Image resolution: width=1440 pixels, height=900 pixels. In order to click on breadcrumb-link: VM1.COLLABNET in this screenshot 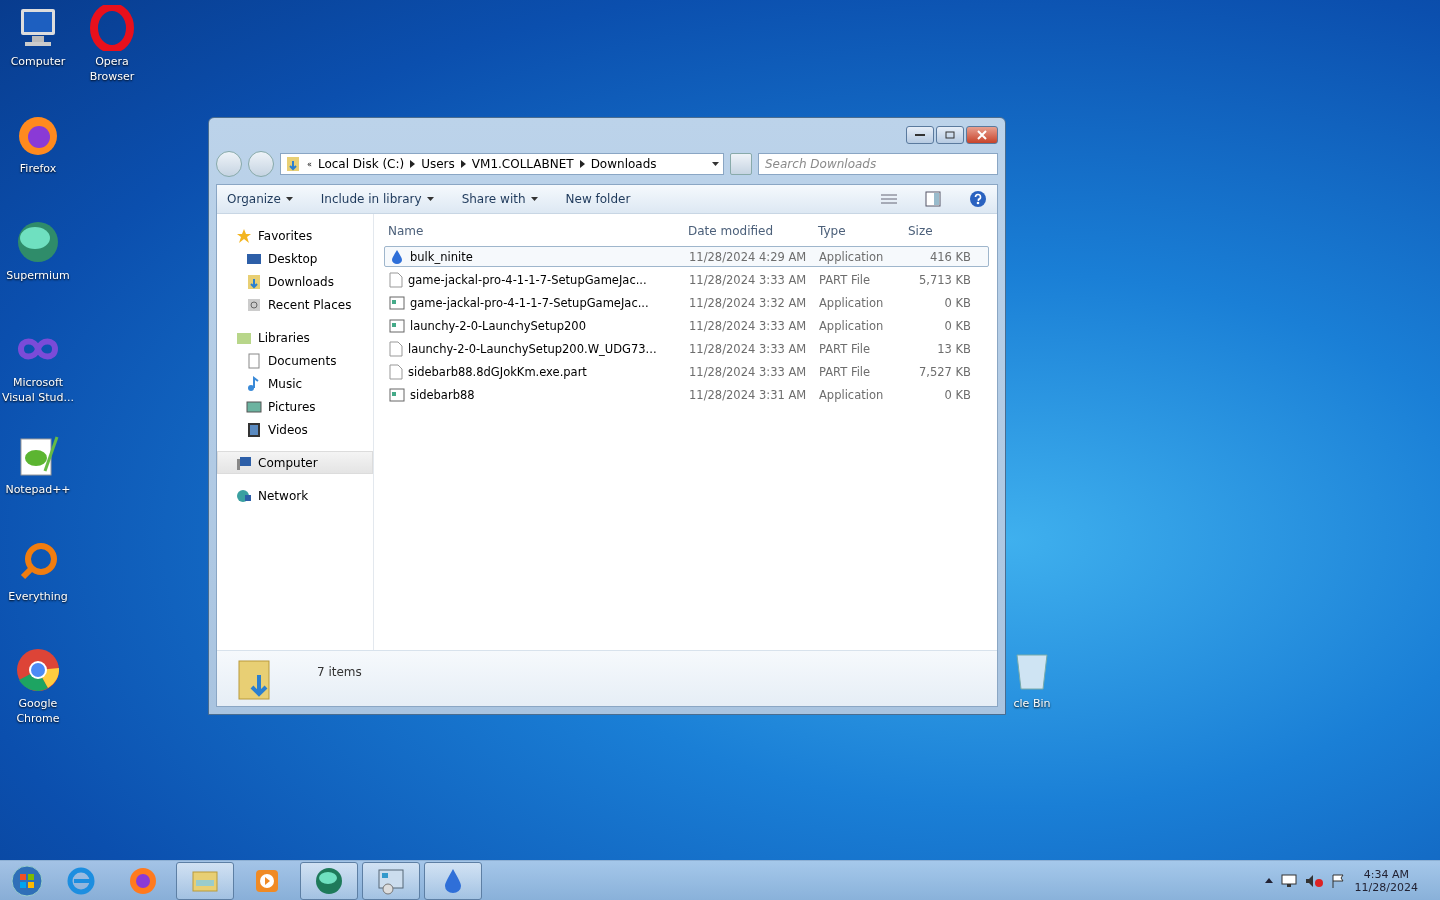, I will do `click(522, 164)`.